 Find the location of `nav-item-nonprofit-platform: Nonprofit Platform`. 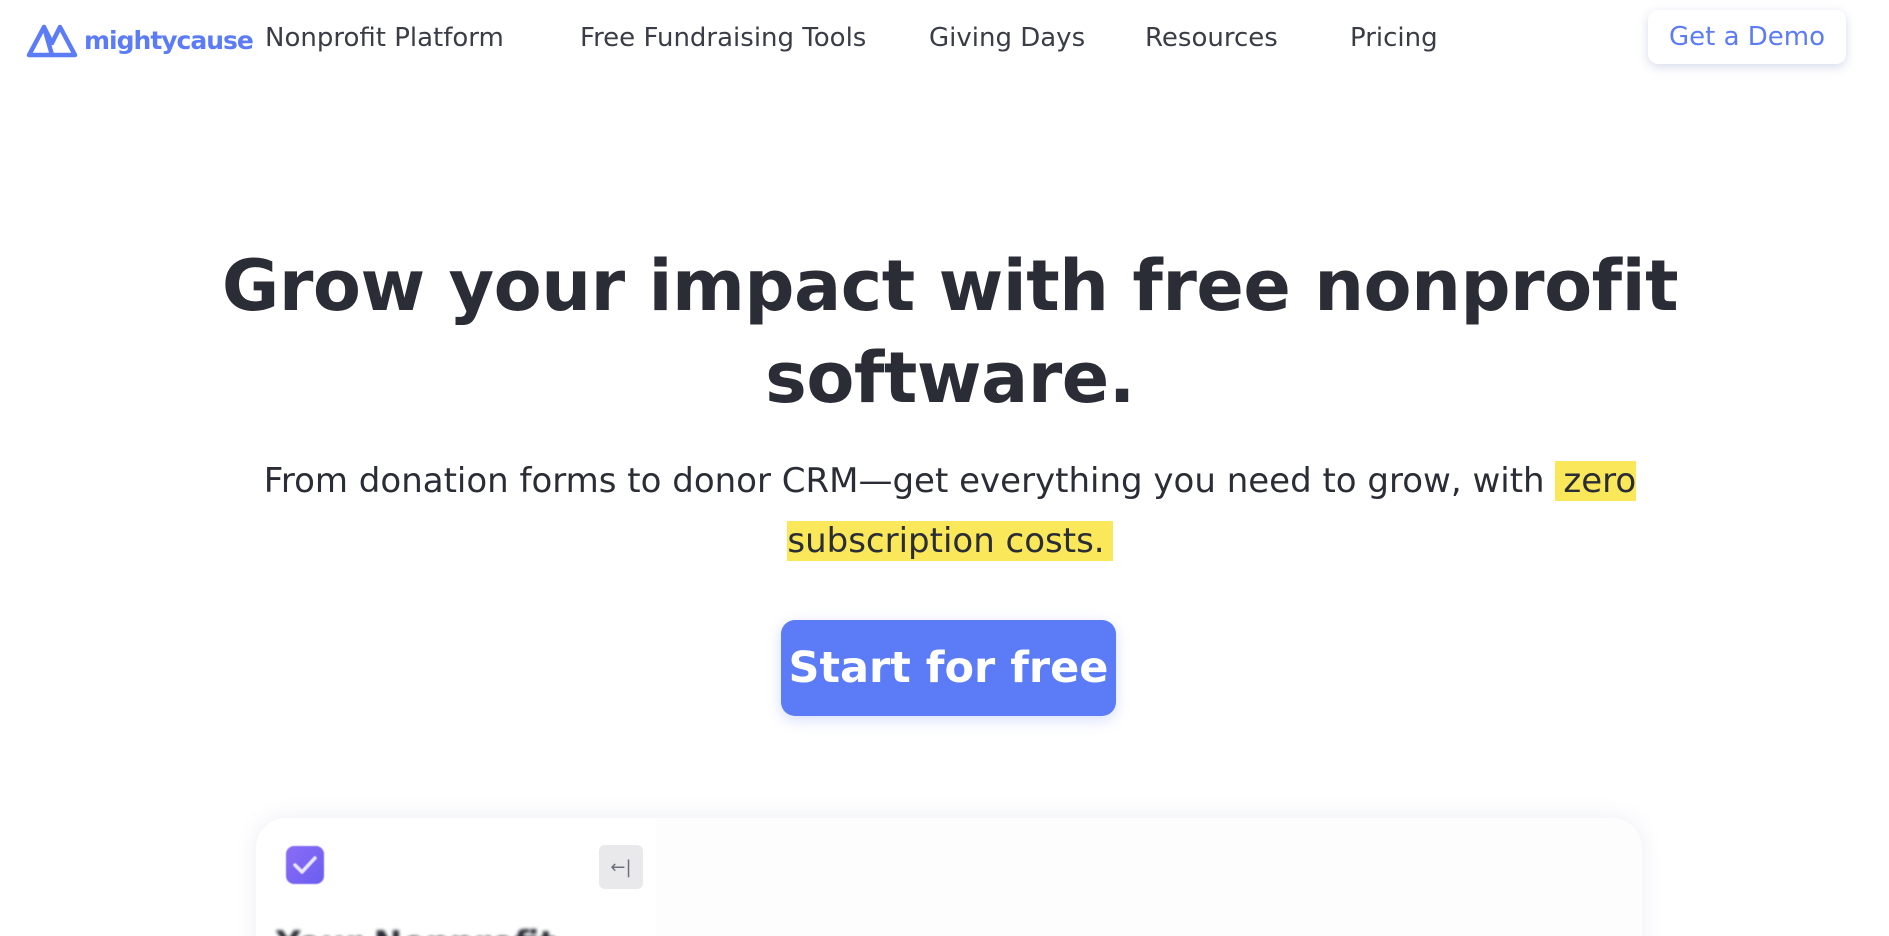

nav-item-nonprofit-platform: Nonprofit Platform is located at coordinates (384, 38).